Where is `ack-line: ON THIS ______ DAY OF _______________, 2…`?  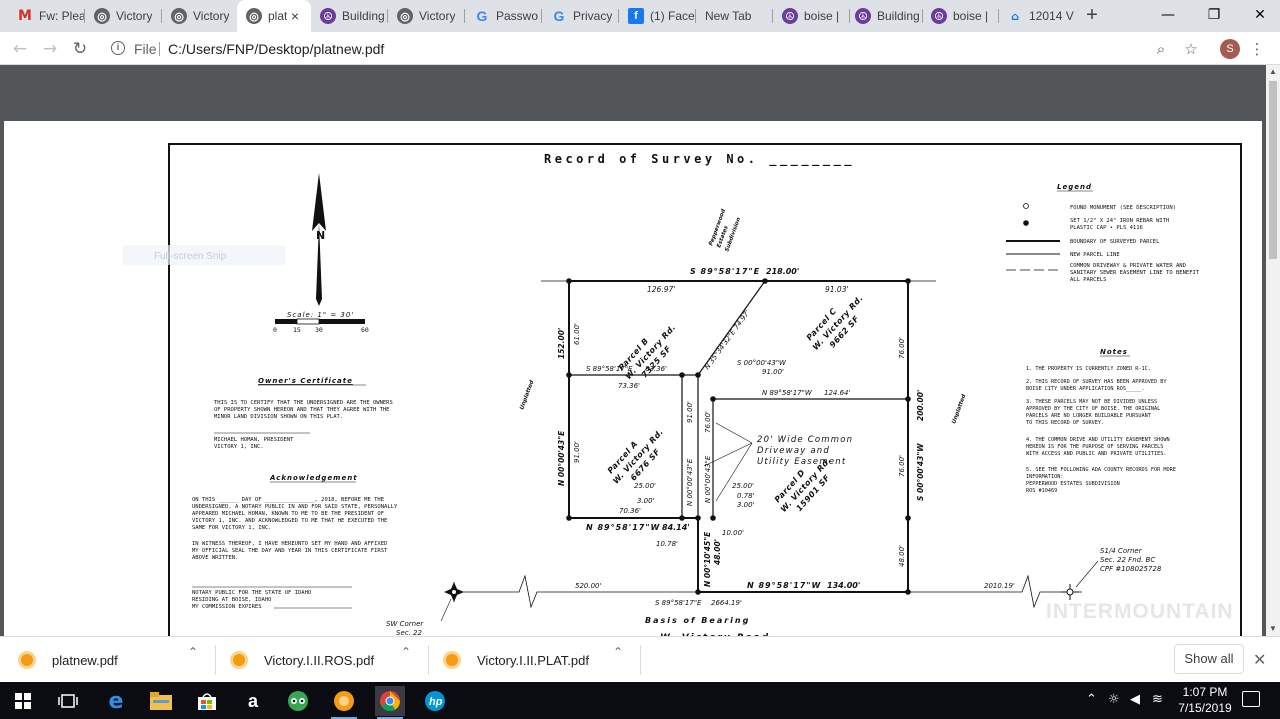
ack-line: ON THIS ______ DAY OF _______________, 2… is located at coordinates (288, 500).